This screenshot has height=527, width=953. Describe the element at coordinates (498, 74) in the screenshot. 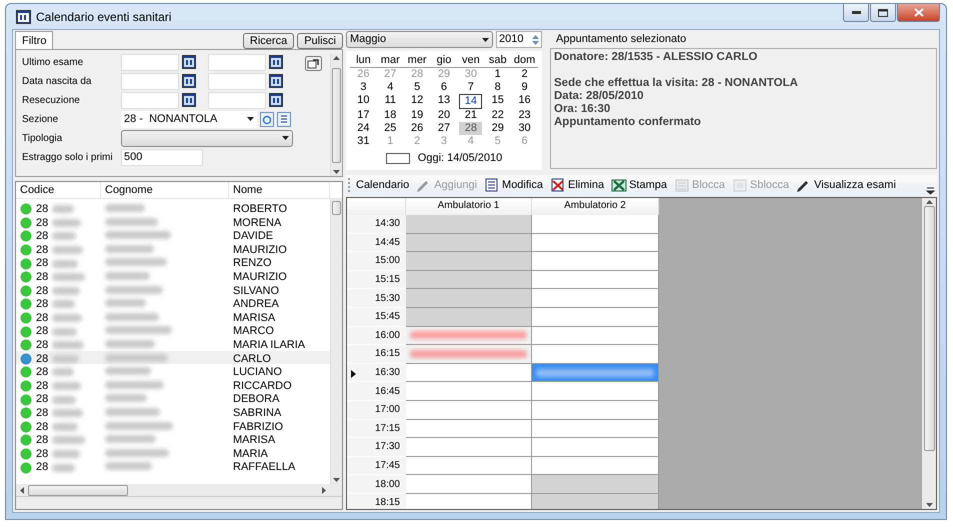

I see `calendar-day: 1` at that location.